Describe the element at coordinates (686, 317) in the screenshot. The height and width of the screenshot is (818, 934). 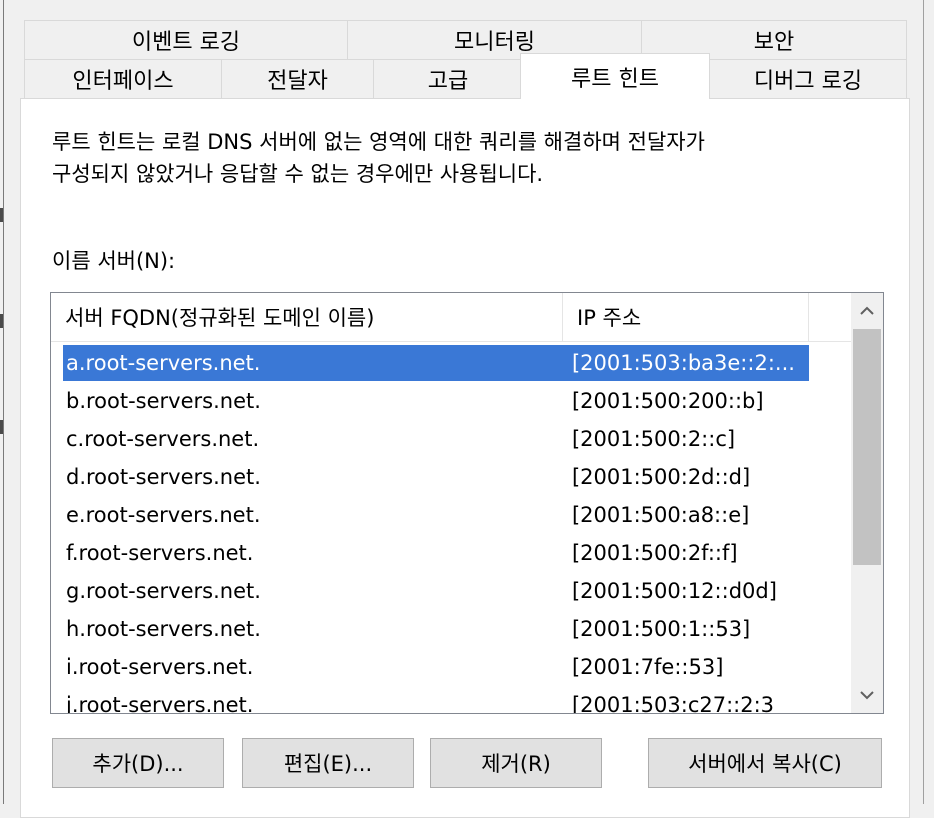
I see `column-header-ip: IP 주소` at that location.